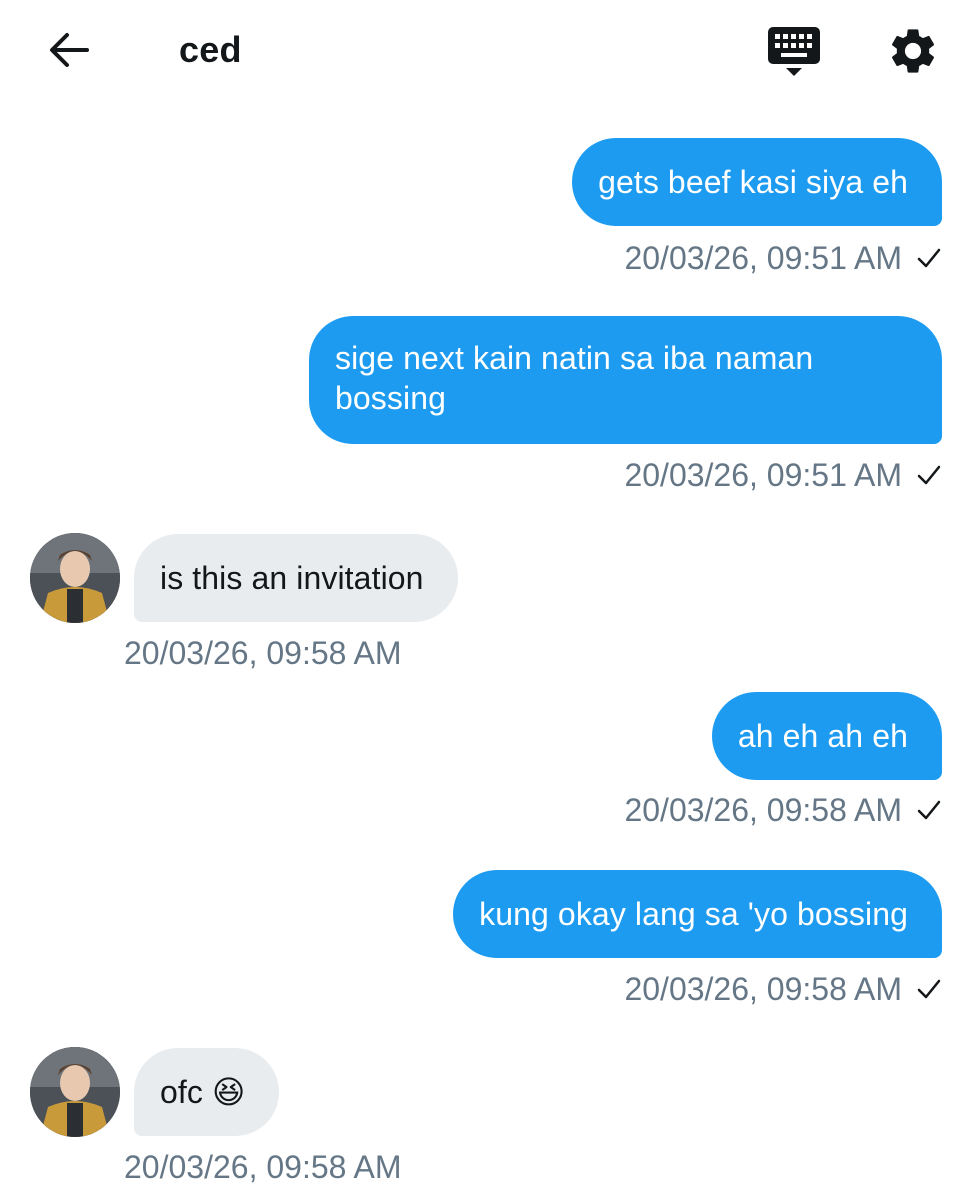 The image size is (972, 1200). Describe the element at coordinates (210, 49) in the screenshot. I see `conversation-title: ced` at that location.